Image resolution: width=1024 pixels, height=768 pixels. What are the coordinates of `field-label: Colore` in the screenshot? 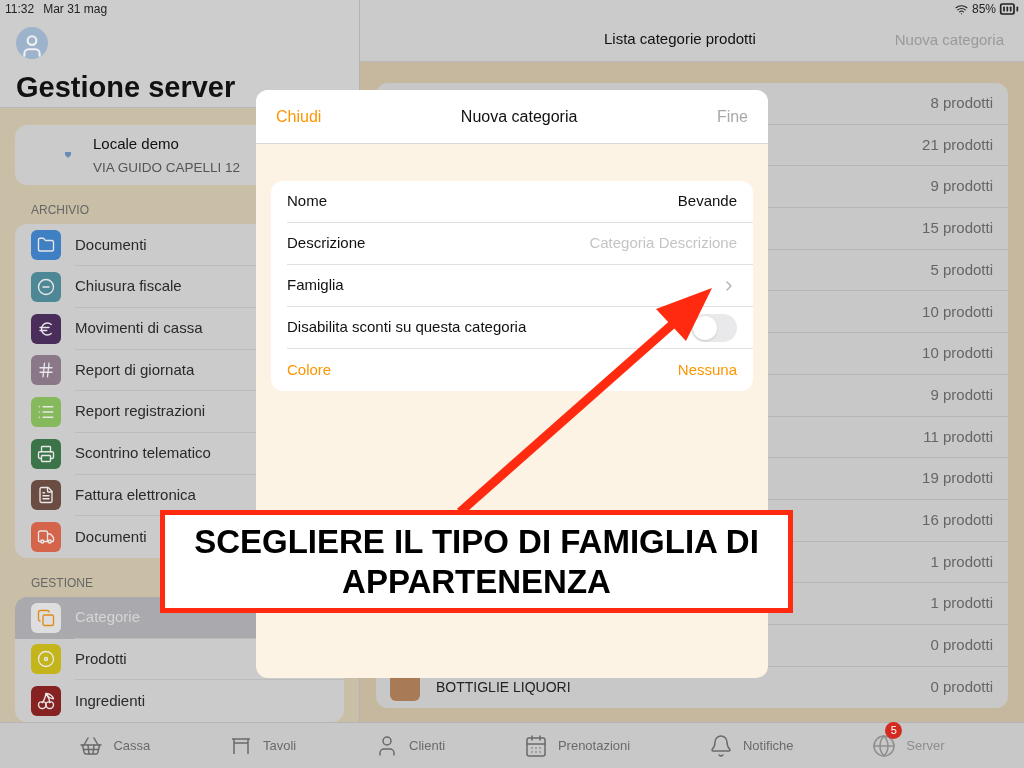 It's located at (309, 369).